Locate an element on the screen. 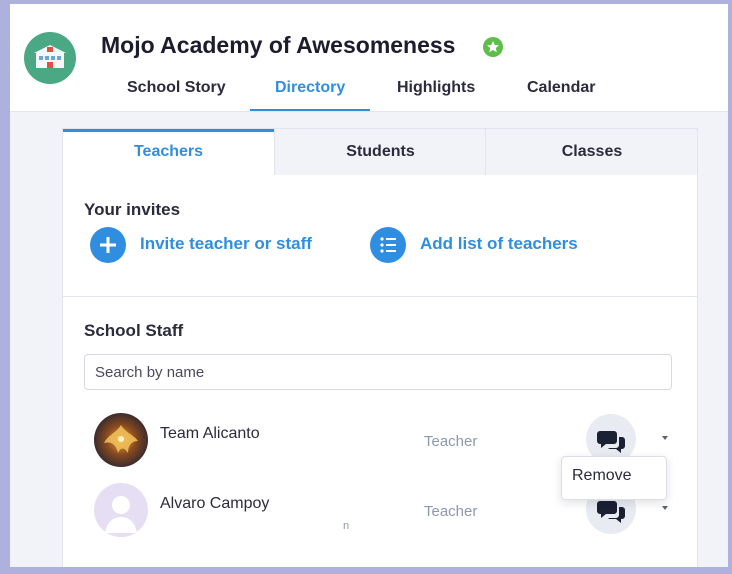 This screenshot has width=732, height=574. staff-options-menu: Remove is located at coordinates (614, 478).